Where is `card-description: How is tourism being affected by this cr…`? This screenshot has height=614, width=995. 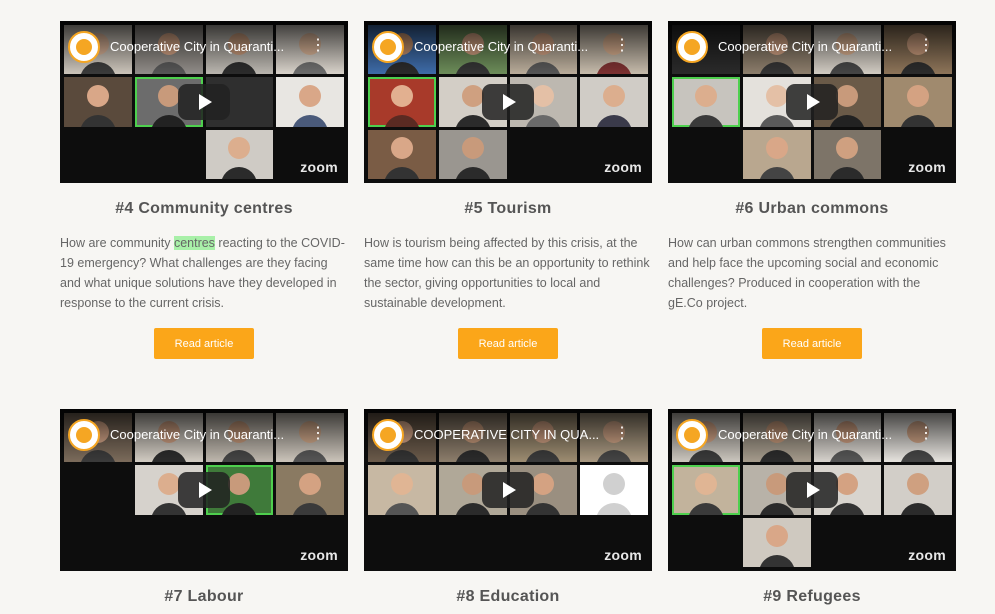 card-description: How is tourism being affected by this cr… is located at coordinates (507, 273).